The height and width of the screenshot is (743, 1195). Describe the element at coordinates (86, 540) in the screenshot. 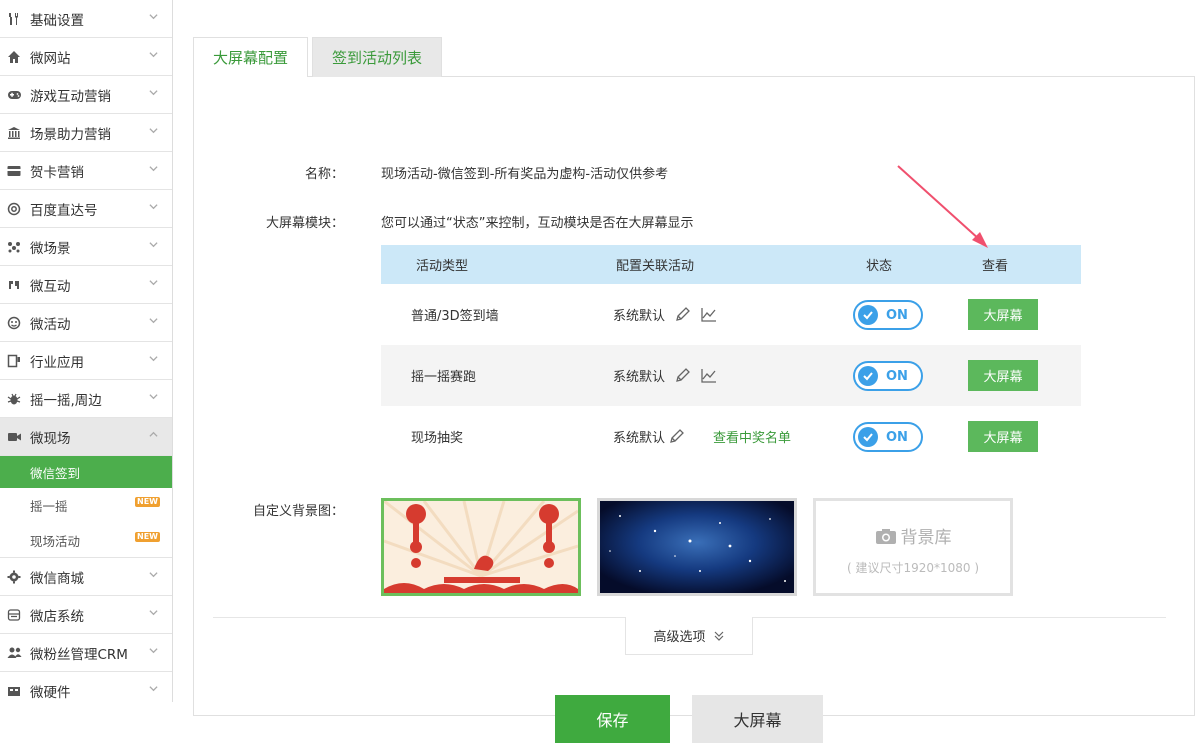

I see `sidebar-subitem-live-activity: 现场活动 NEW` at that location.